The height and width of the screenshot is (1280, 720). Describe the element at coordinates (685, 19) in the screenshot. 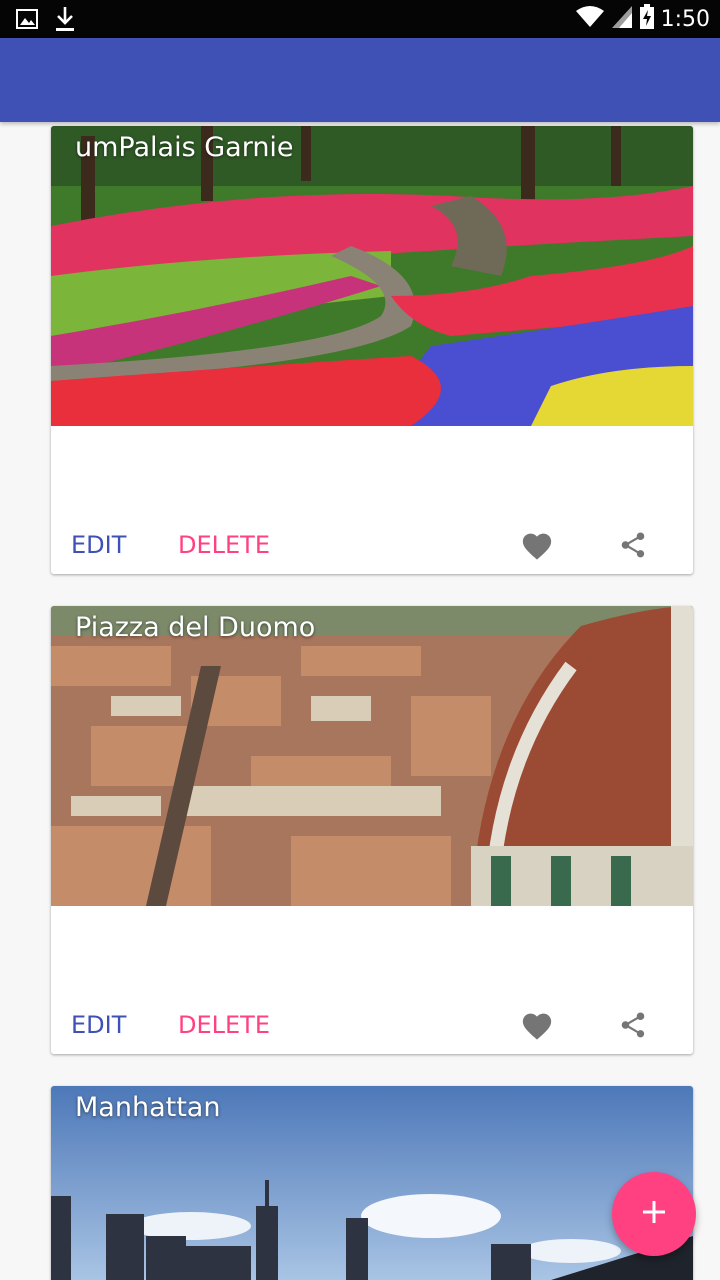

I see `status-clock: 1:50` at that location.